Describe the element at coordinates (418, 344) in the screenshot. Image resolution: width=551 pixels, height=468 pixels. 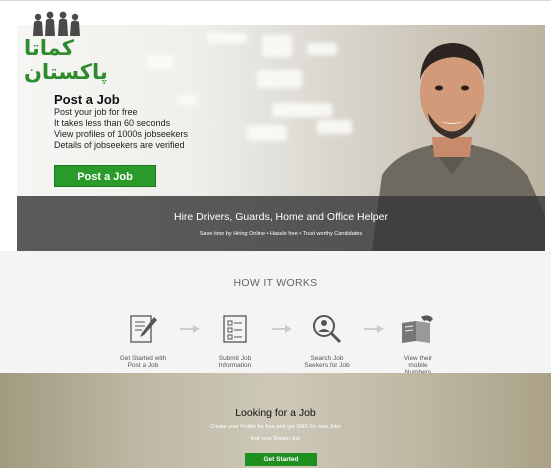
I see `step-view-numbers: View theirmobileNumbers` at that location.